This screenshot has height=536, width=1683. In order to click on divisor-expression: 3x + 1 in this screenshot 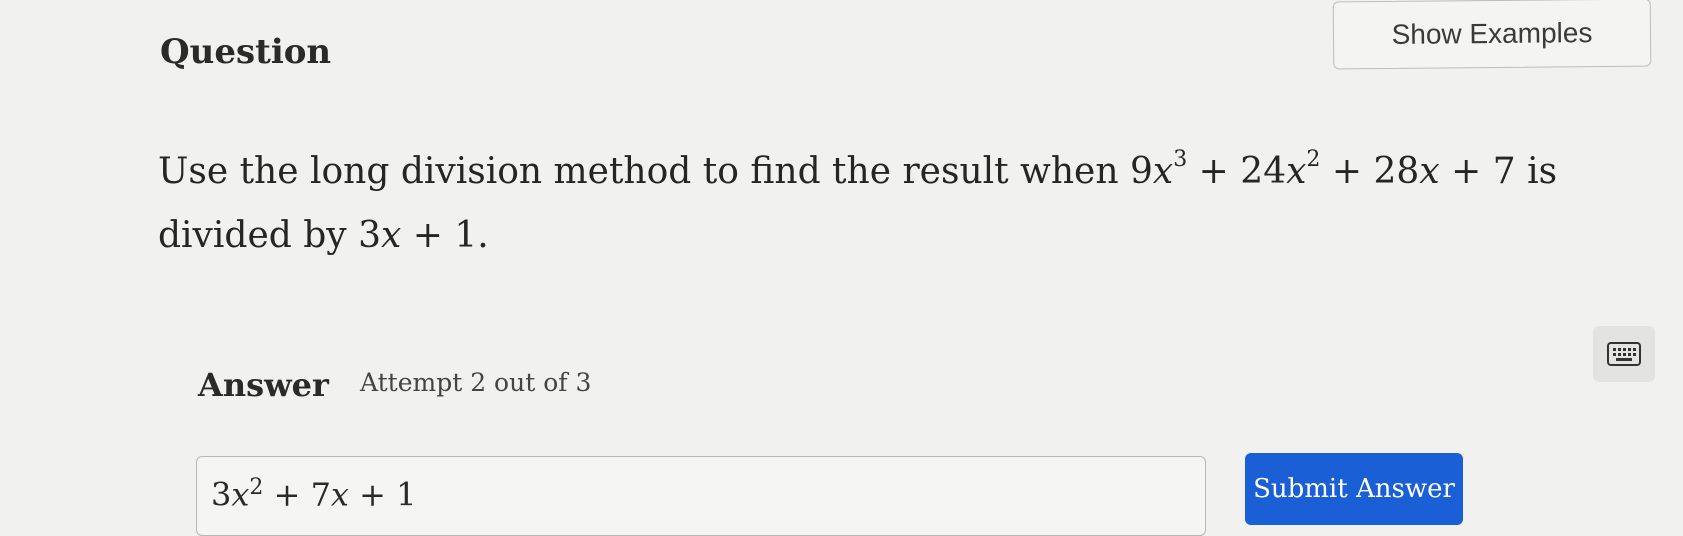, I will do `click(418, 235)`.